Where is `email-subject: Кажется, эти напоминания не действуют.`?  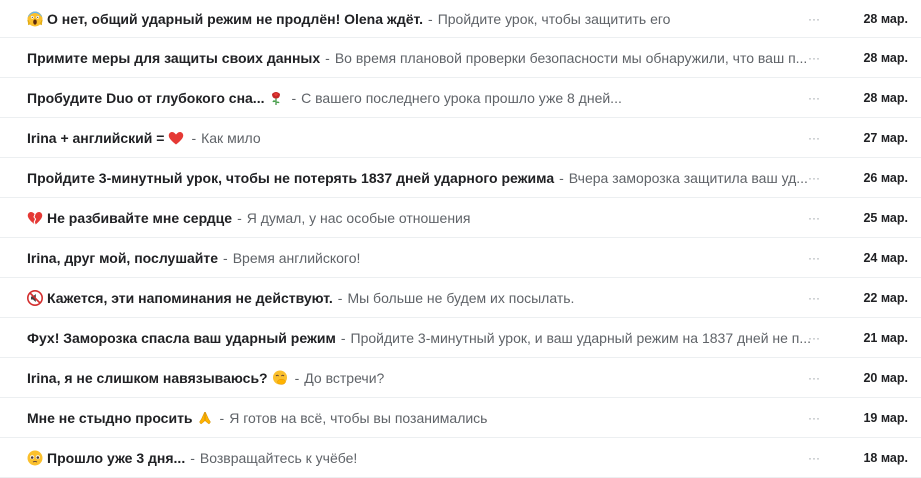 email-subject: Кажется, эти напоминания не действуют. is located at coordinates (190, 297).